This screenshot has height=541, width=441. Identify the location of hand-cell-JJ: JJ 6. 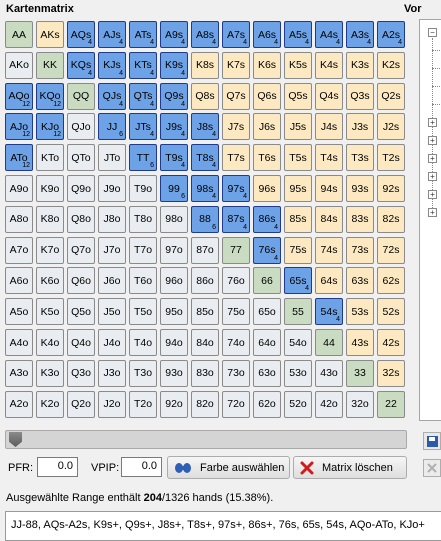
(112, 127).